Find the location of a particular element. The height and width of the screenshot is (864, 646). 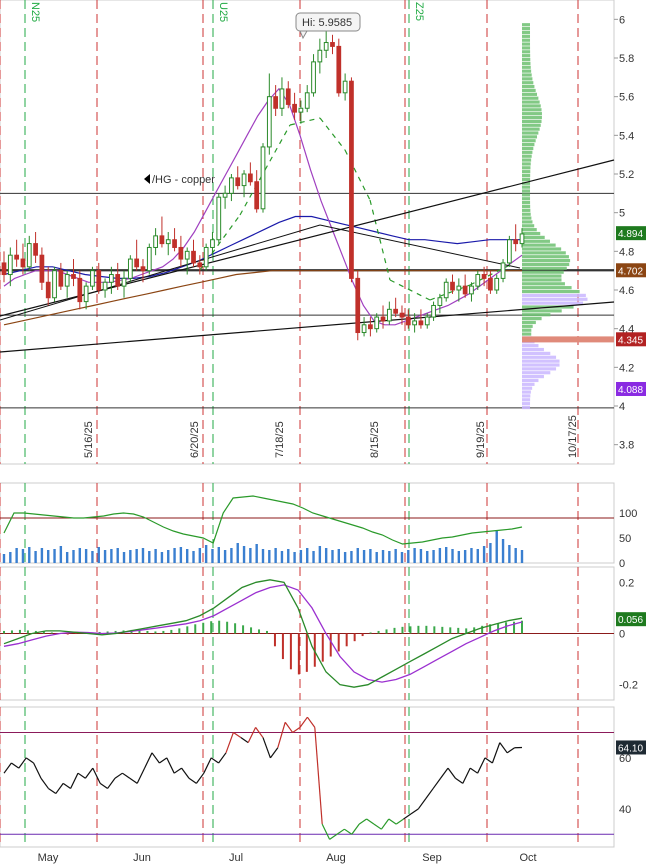

date-label: 10/17/25 is located at coordinates (573, 436).